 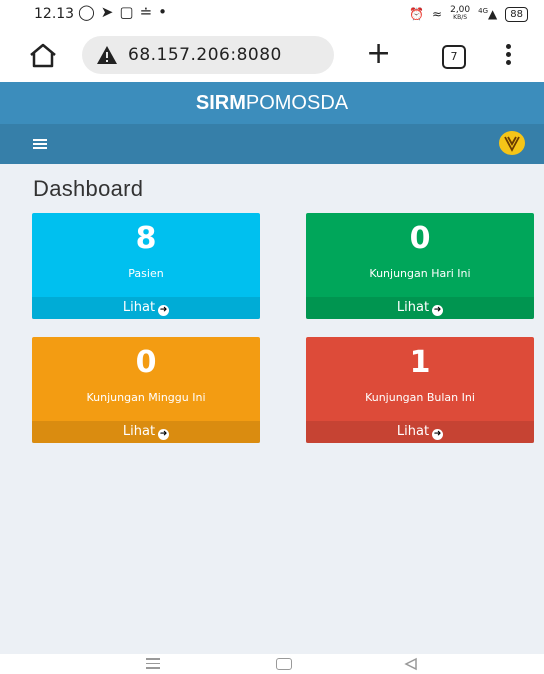 I want to click on whatsapp-icon: ◯, so click(x=89, y=12).